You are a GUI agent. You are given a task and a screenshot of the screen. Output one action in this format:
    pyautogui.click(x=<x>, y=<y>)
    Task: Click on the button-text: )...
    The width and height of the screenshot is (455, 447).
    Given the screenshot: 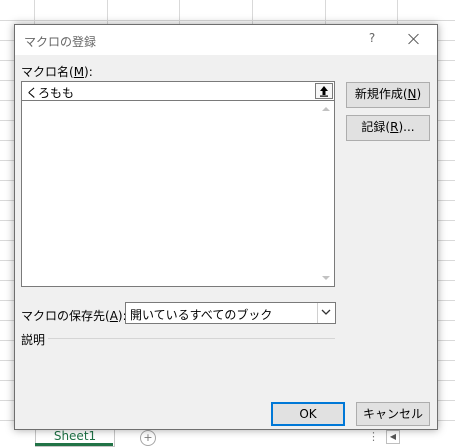 What is the action you would take?
    pyautogui.click(x=406, y=127)
    